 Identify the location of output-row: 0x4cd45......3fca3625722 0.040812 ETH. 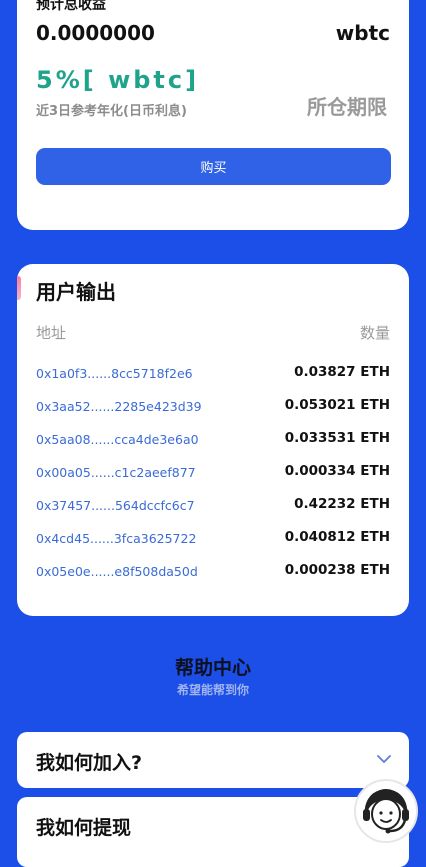
(213, 543).